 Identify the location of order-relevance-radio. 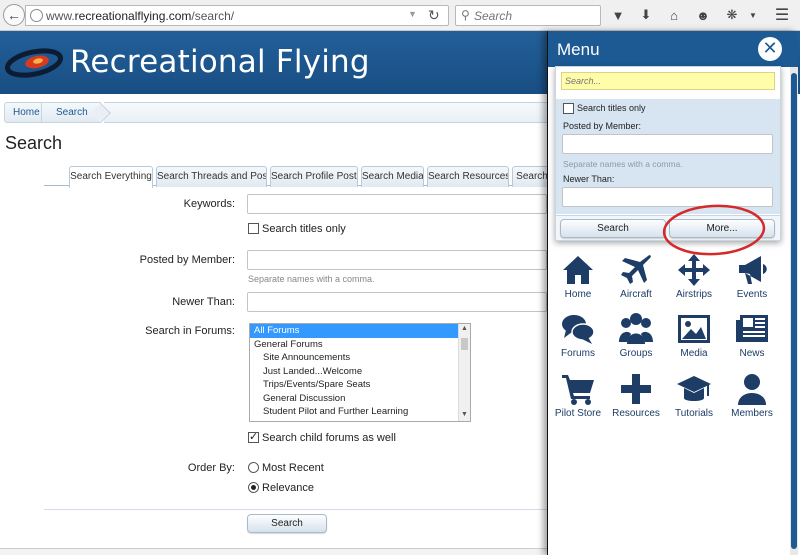
(253, 487).